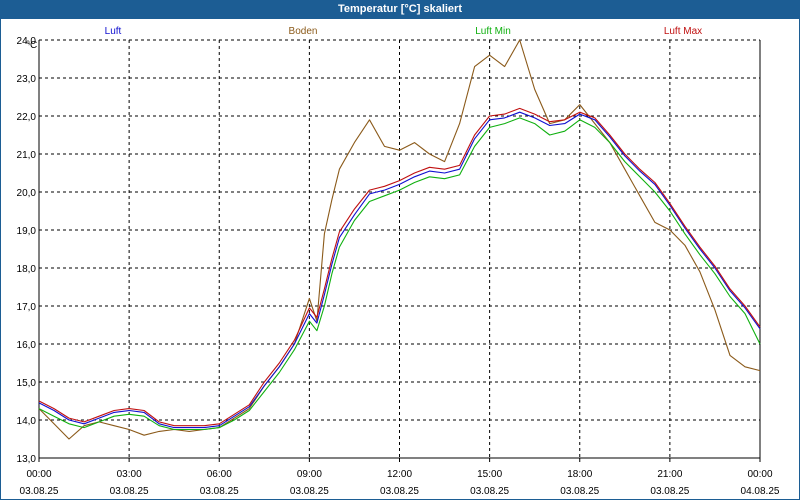 This screenshot has width=800, height=500. What do you see at coordinates (404, 31) in the screenshot?
I see `legend: Luft Boden Luft Min Luft Max` at bounding box center [404, 31].